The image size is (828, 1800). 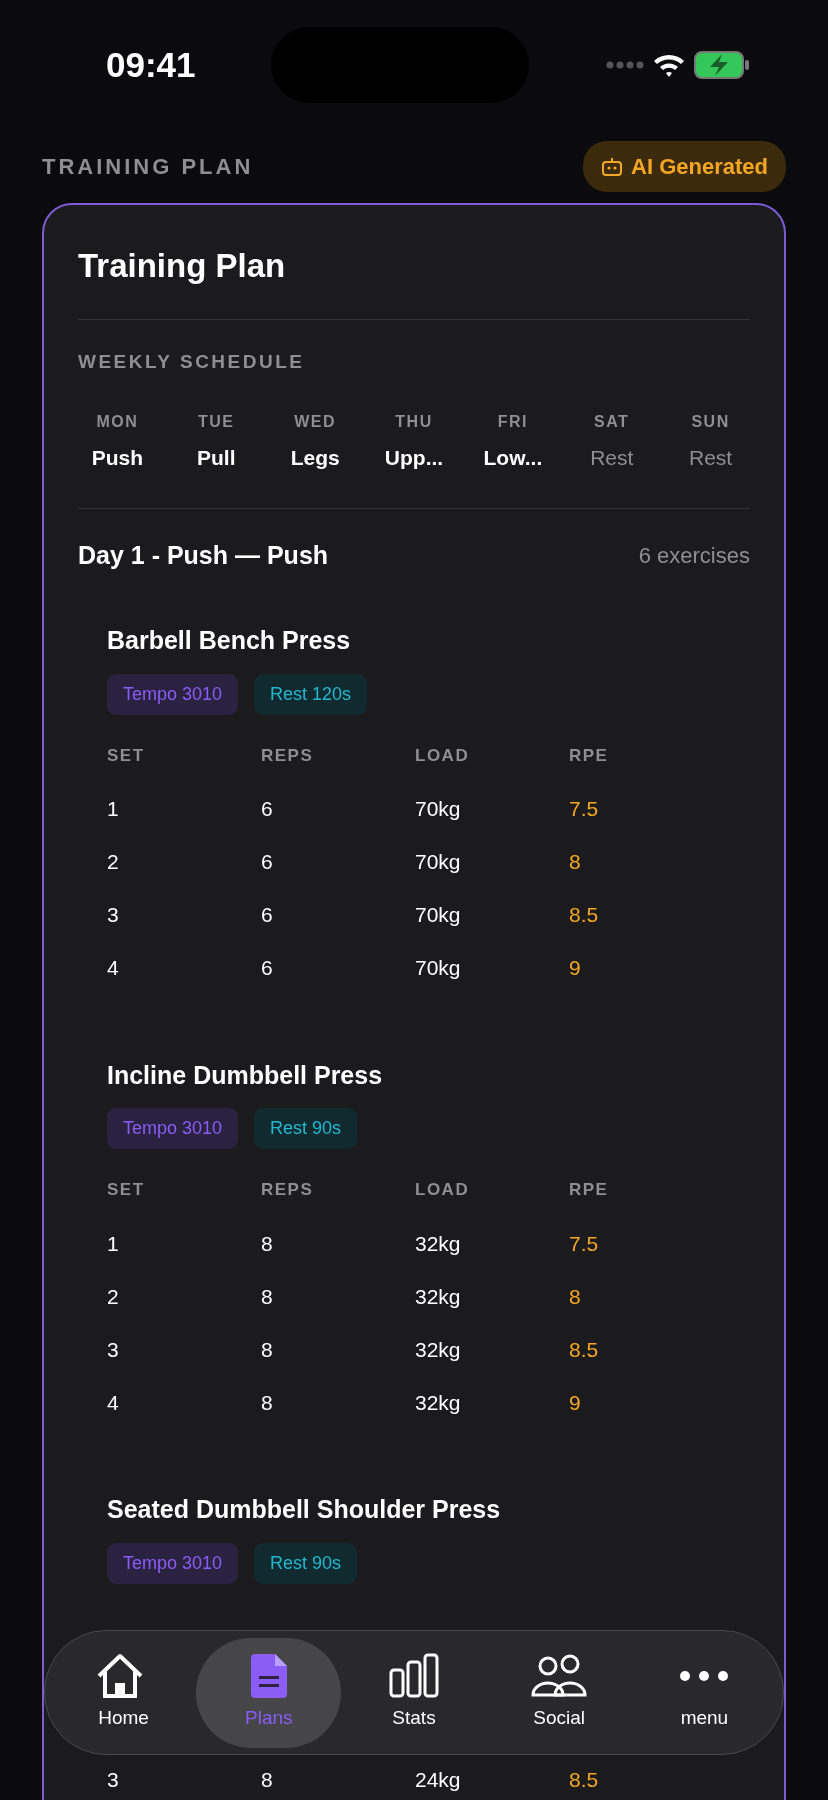 What do you see at coordinates (315, 458) in the screenshot?
I see `day-workout: Legs` at bounding box center [315, 458].